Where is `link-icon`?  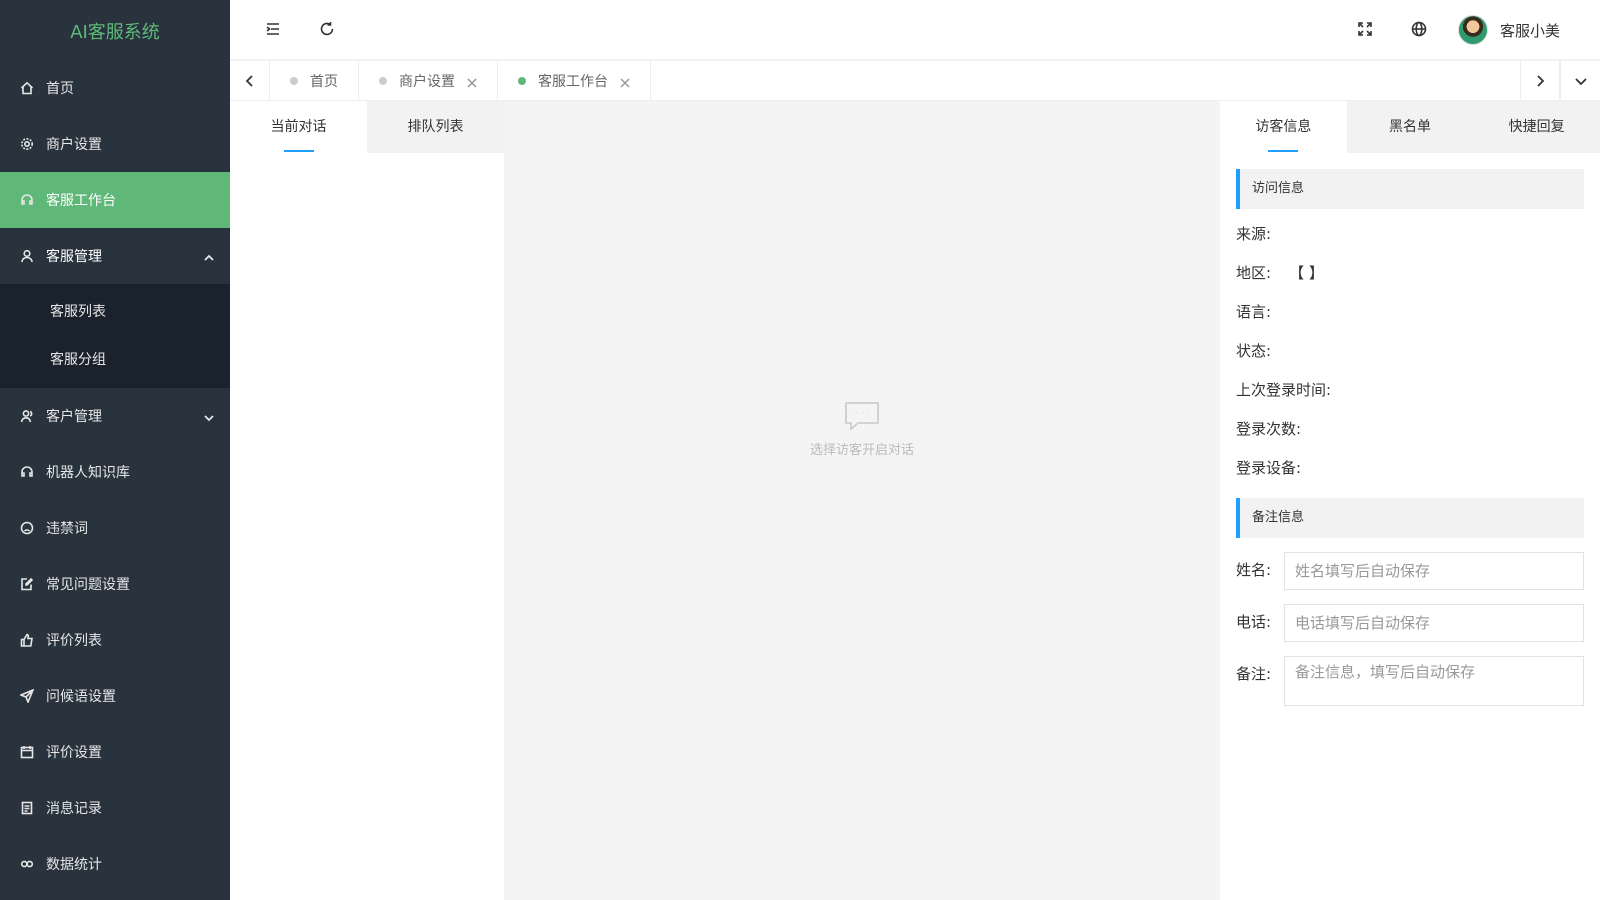
link-icon is located at coordinates (27, 864).